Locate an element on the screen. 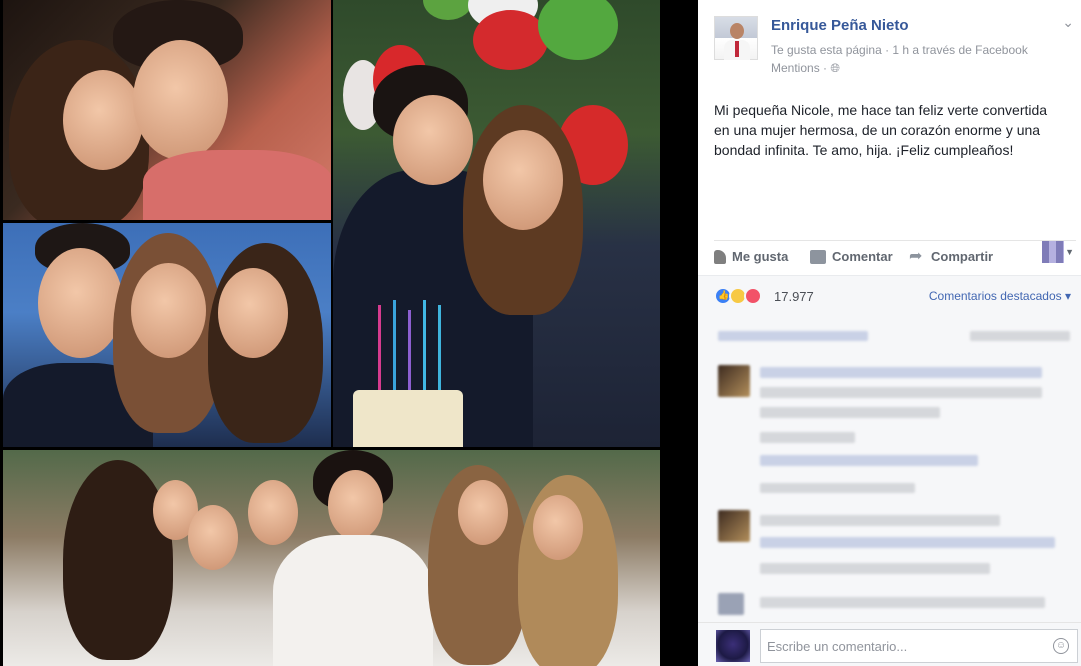 Image resolution: width=1081 pixels, height=666 pixels. thumbs-up-icon is located at coordinates (720, 256).